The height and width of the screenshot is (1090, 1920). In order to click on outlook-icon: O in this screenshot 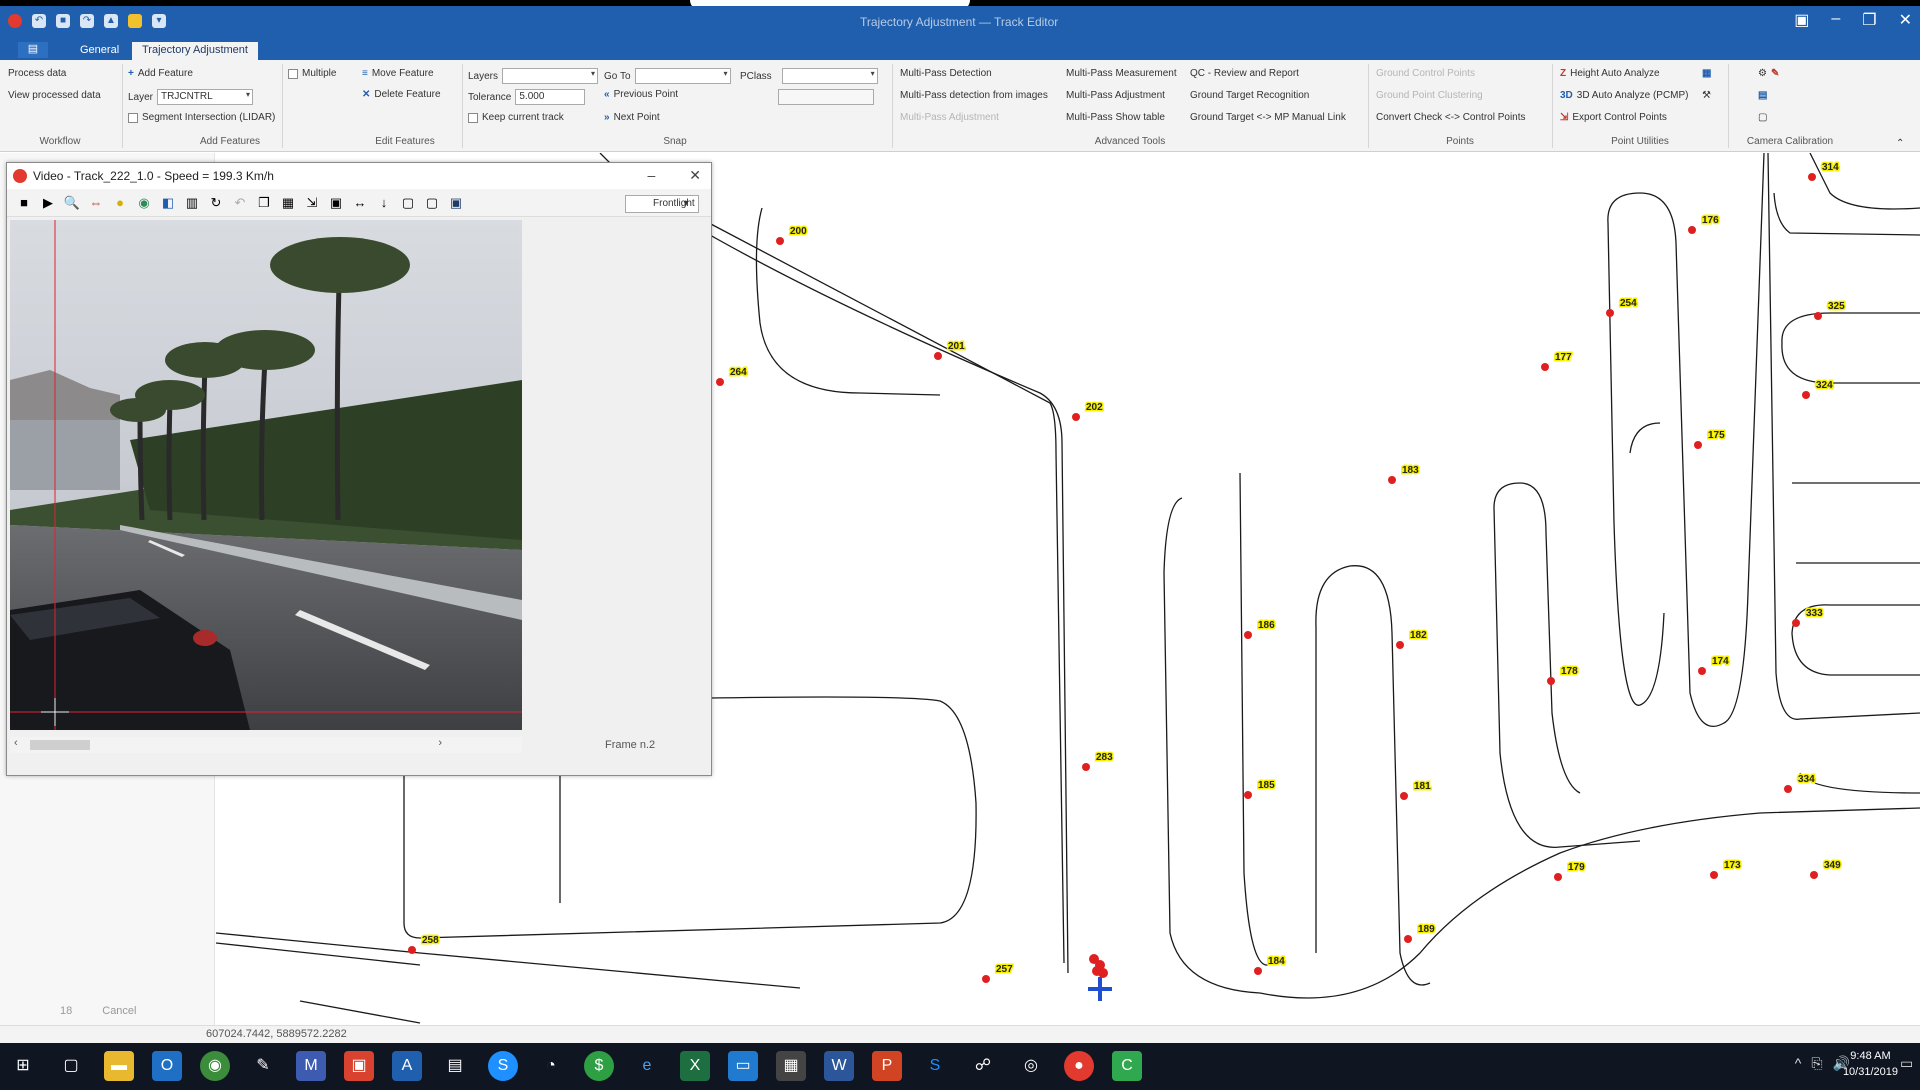, I will do `click(167, 1066)`.